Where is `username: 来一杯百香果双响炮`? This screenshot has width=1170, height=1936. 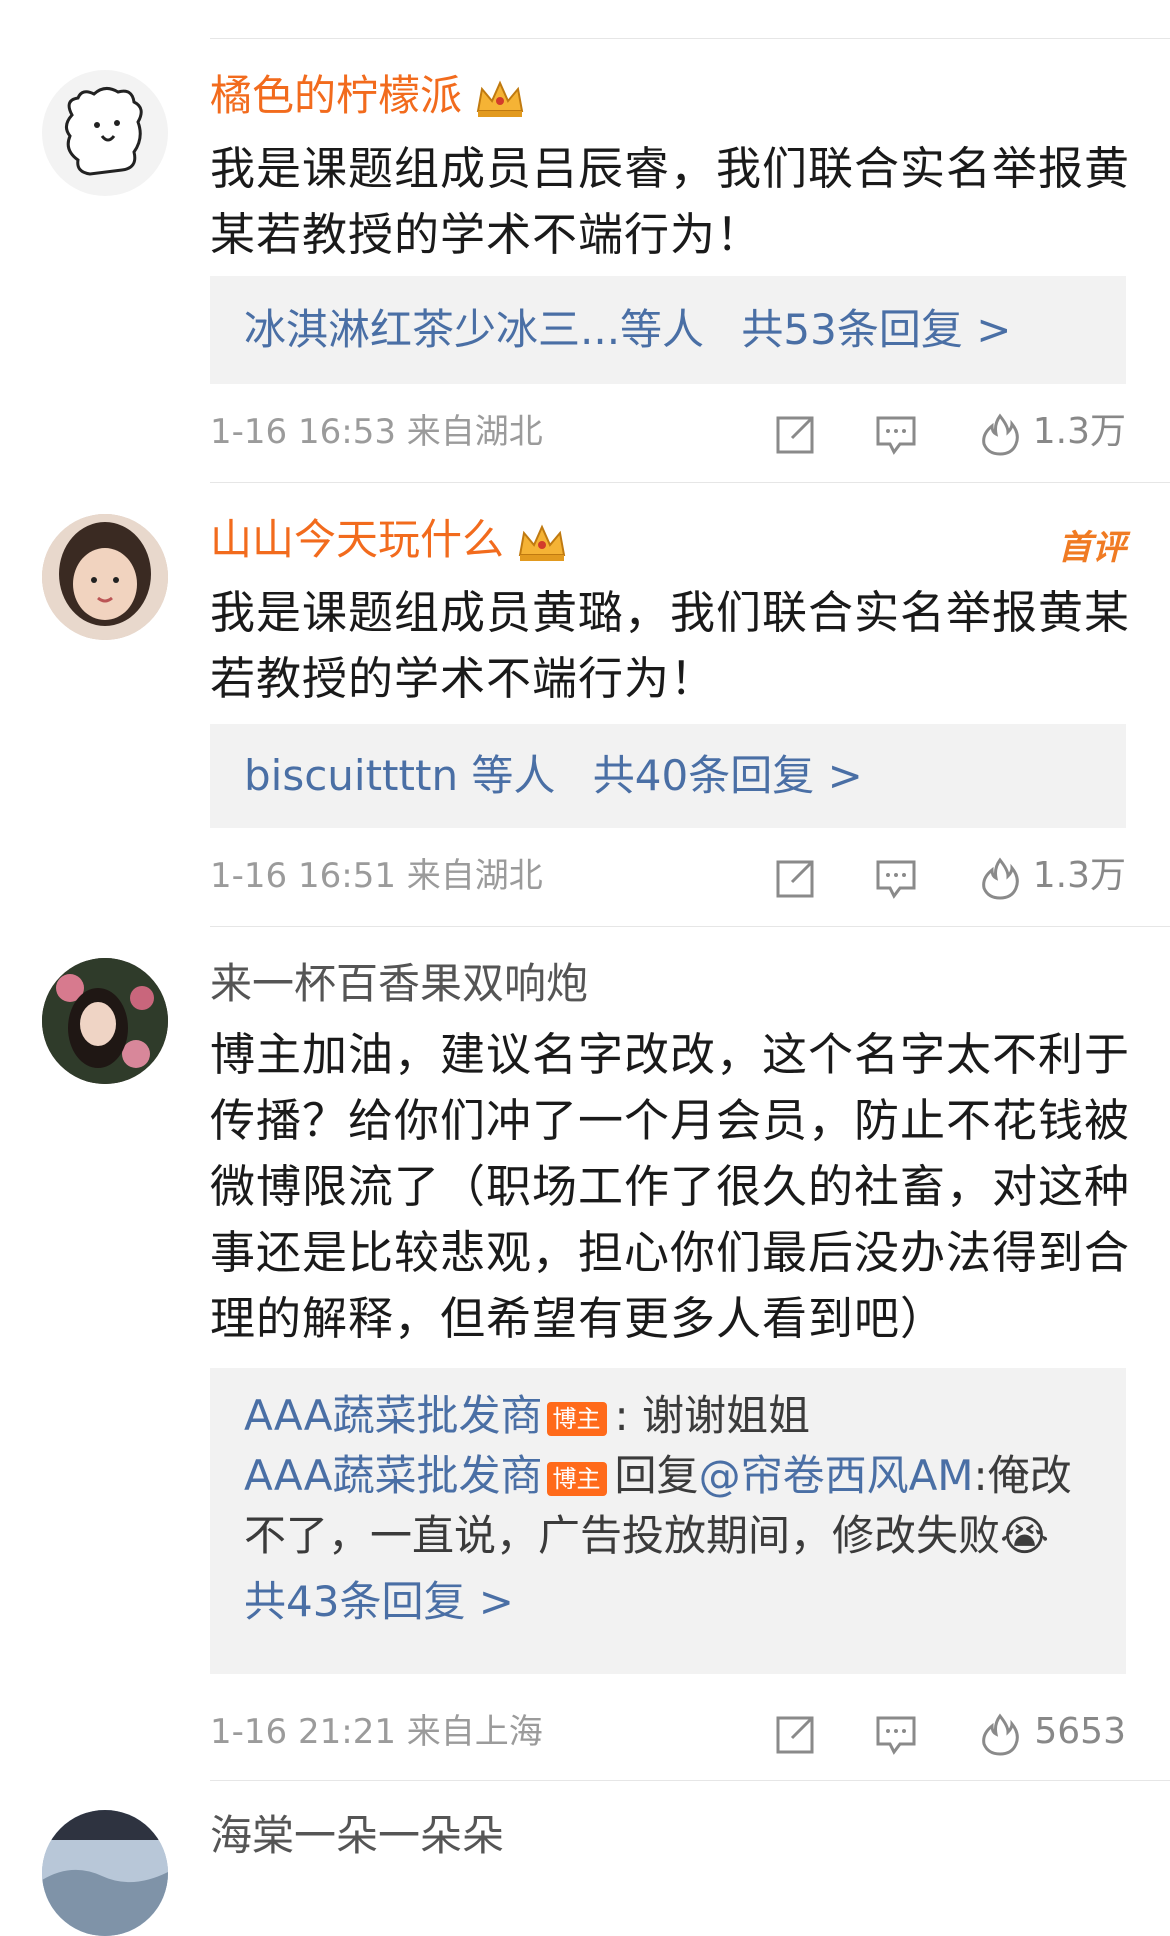
username: 来一杯百香果双响炮 is located at coordinates (399, 984).